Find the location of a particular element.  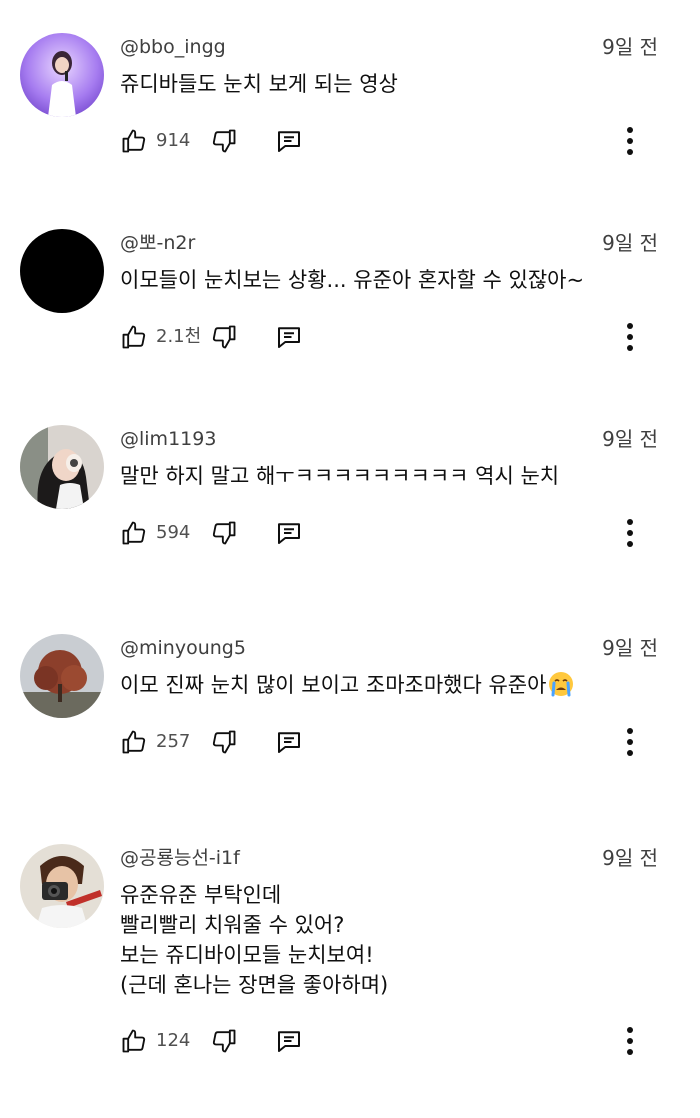

comment-actions: 257 is located at coordinates (390, 742).